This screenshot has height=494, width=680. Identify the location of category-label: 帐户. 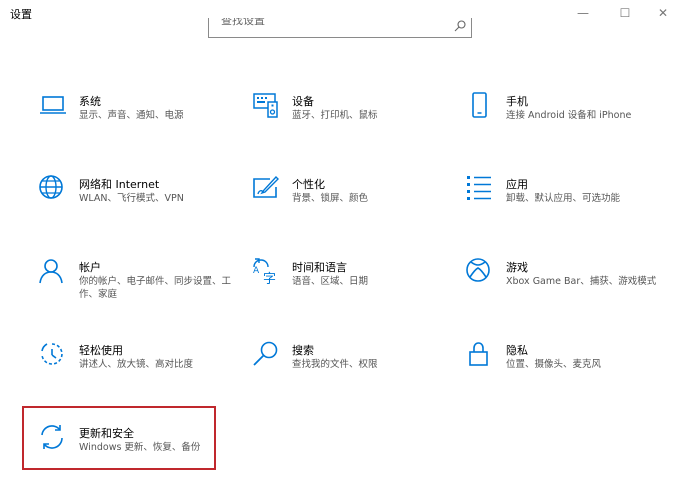
(90, 267).